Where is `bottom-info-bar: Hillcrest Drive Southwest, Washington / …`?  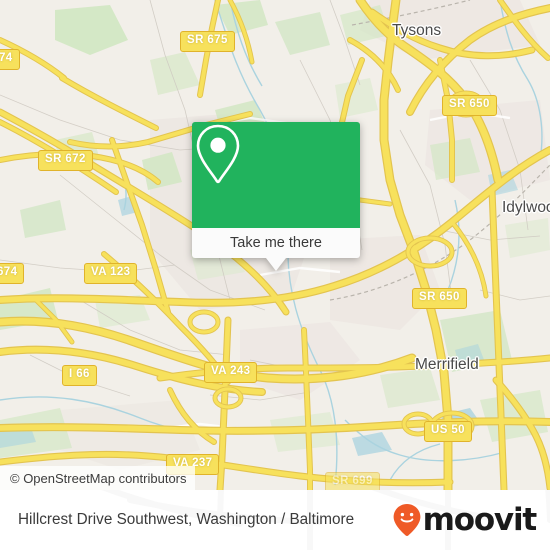
bottom-info-bar: Hillcrest Drive Southwest, Washington / … is located at coordinates (275, 520).